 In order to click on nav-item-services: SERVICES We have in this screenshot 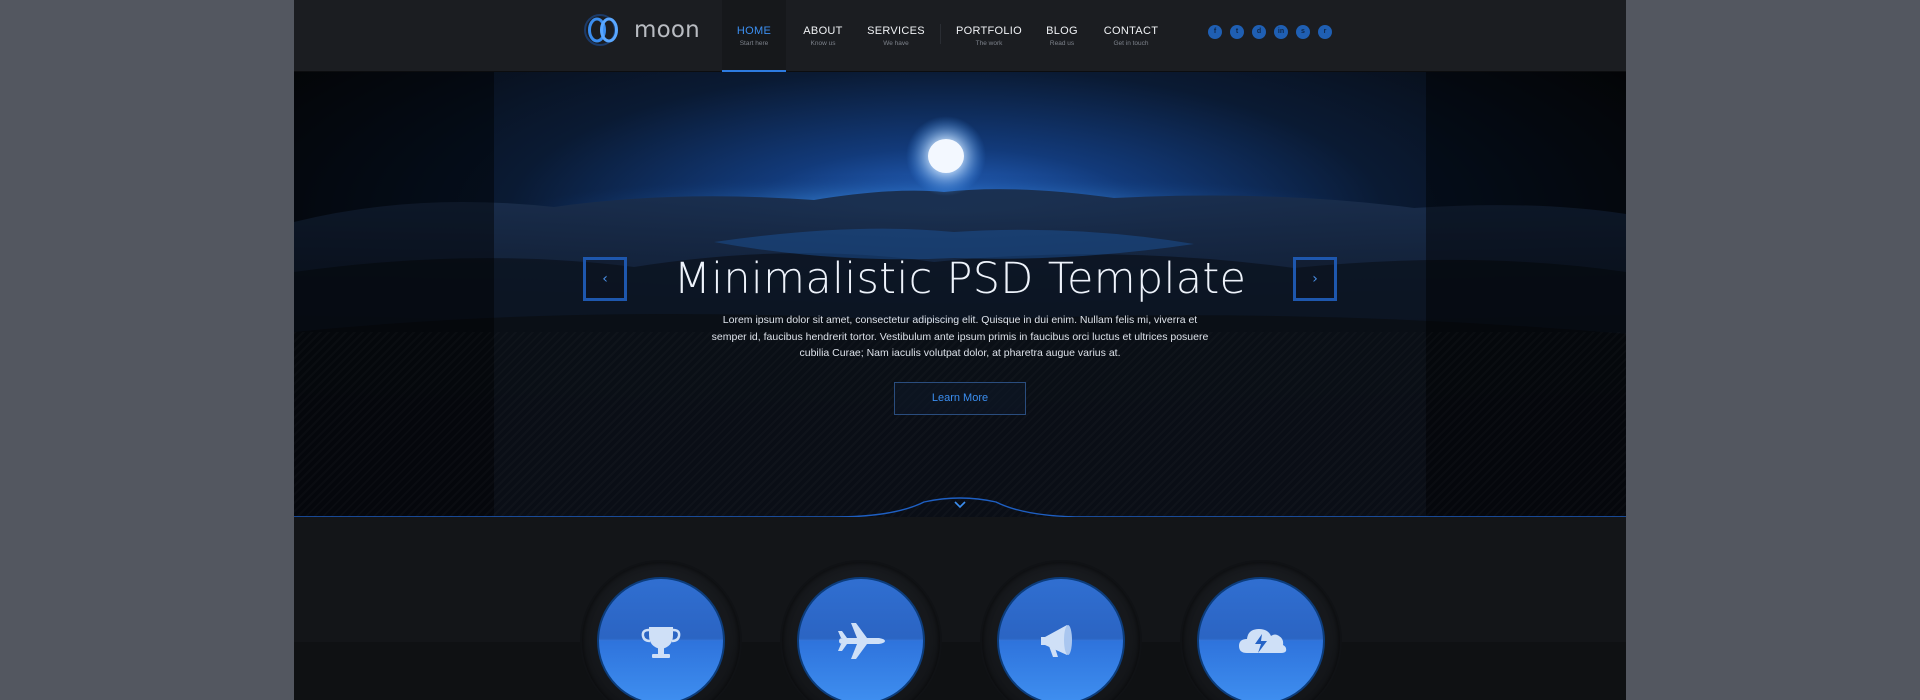, I will do `click(896, 36)`.